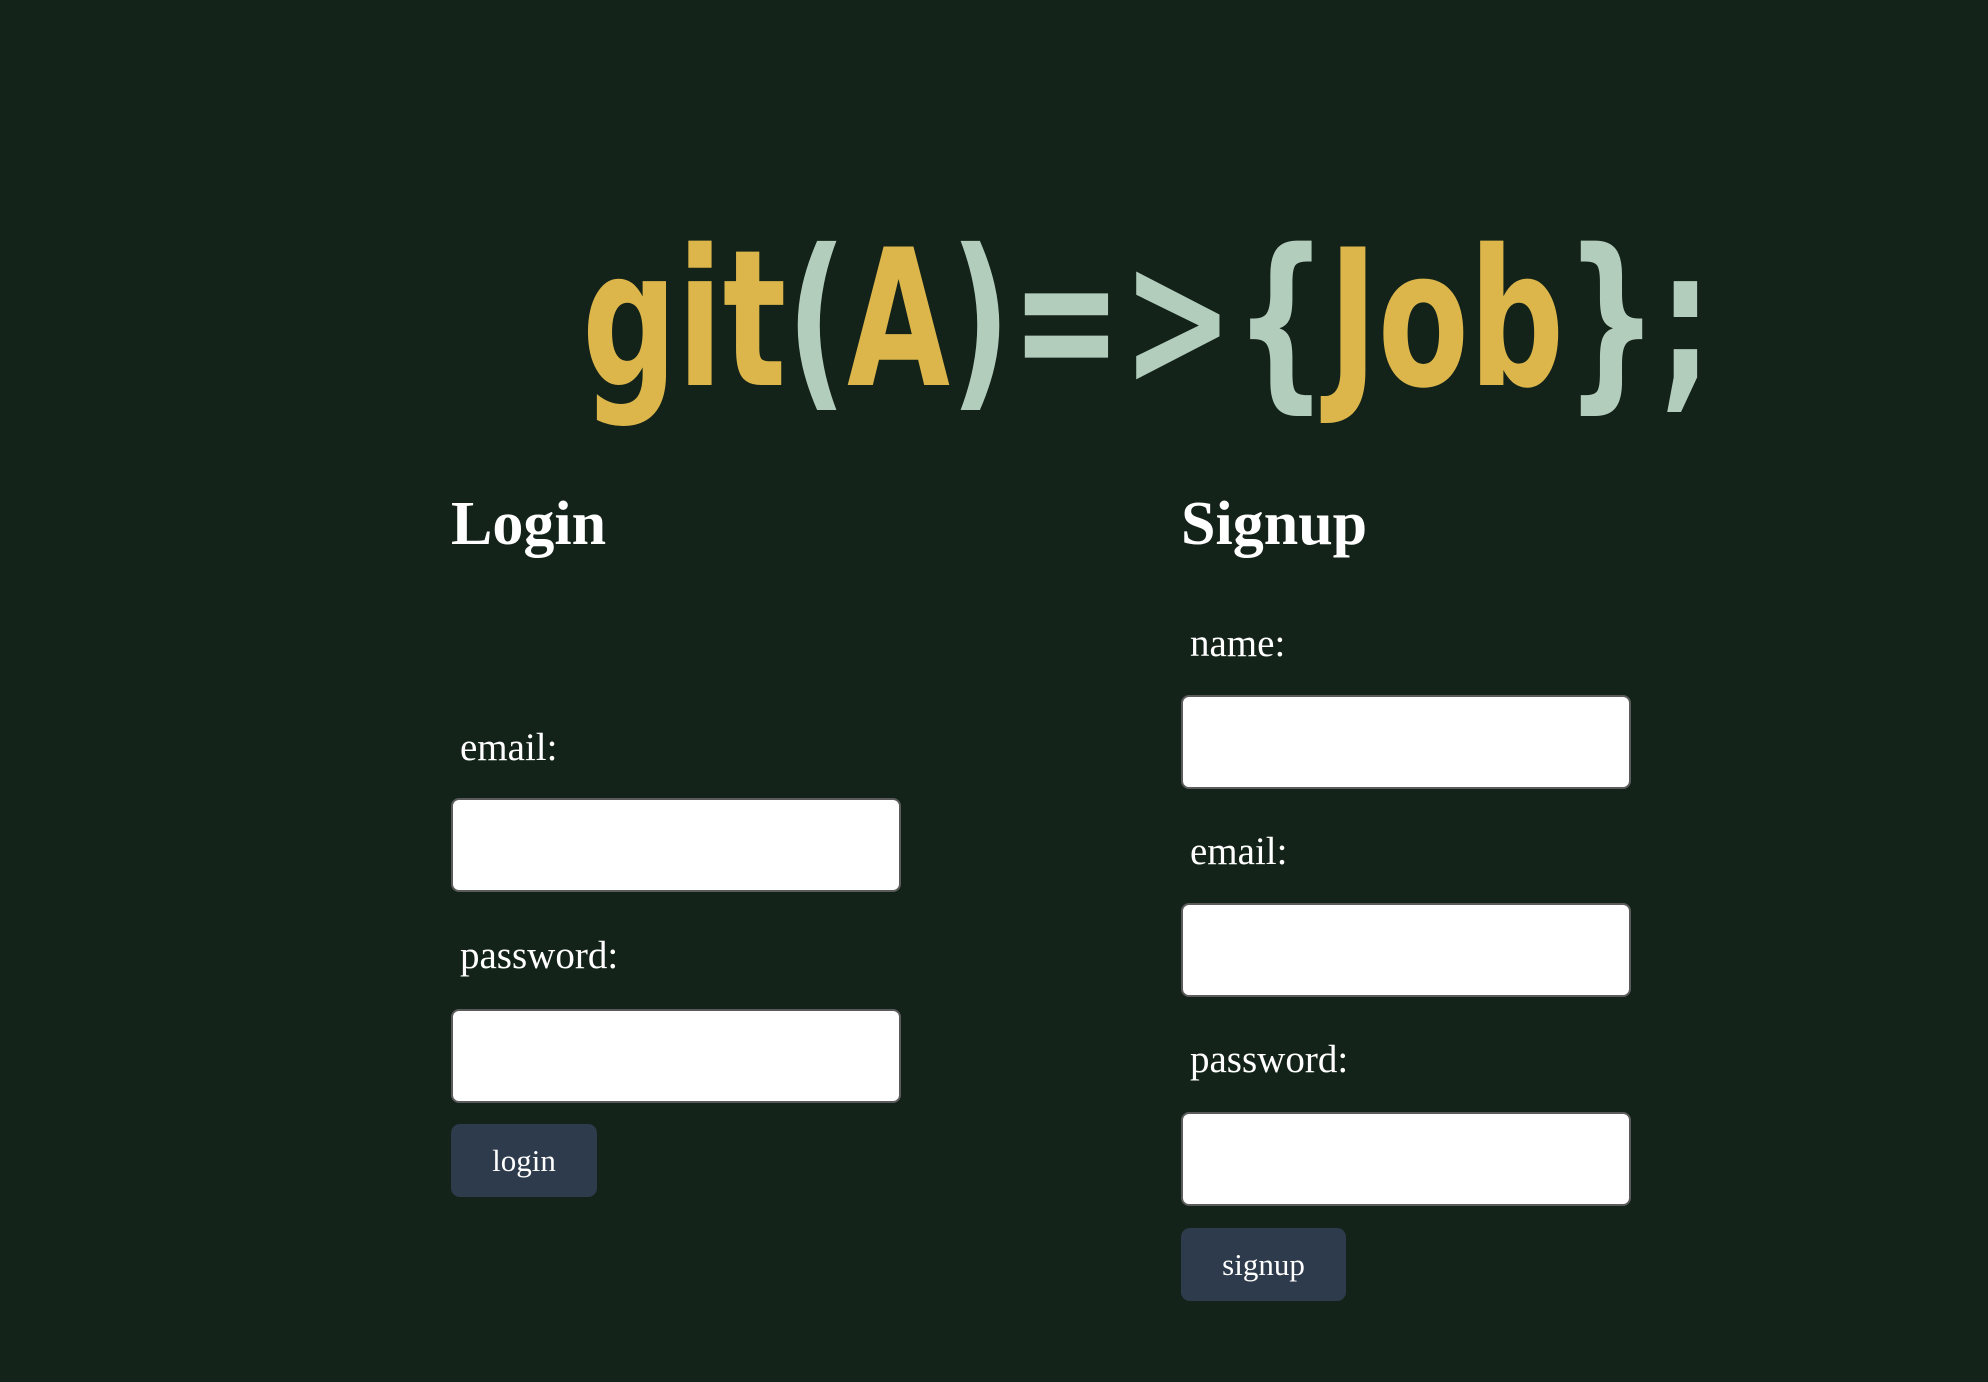 This screenshot has width=1988, height=1382. What do you see at coordinates (529, 524) in the screenshot?
I see `login-title: Login` at bounding box center [529, 524].